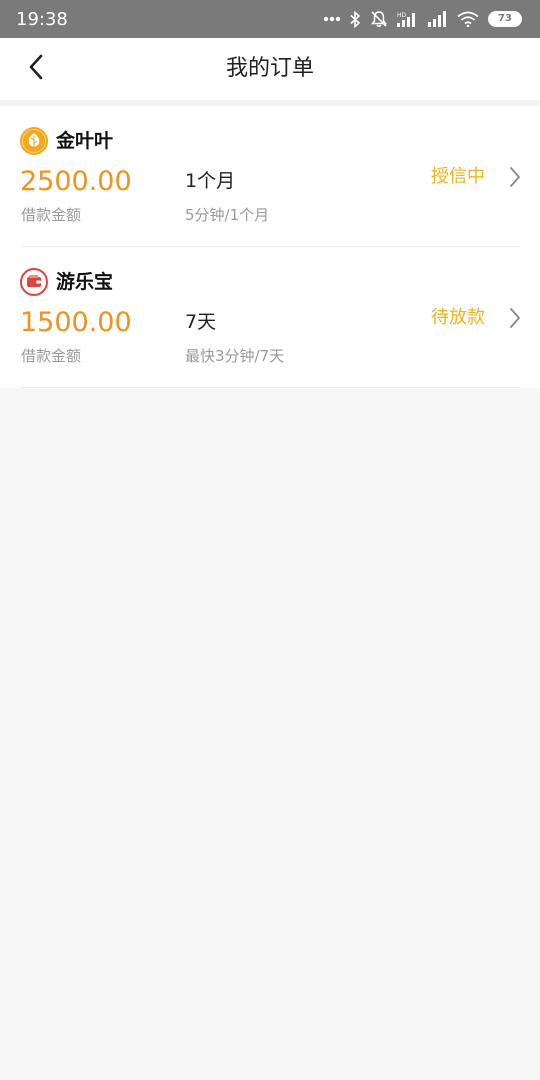  I want to click on battery-icon: 73, so click(505, 19).